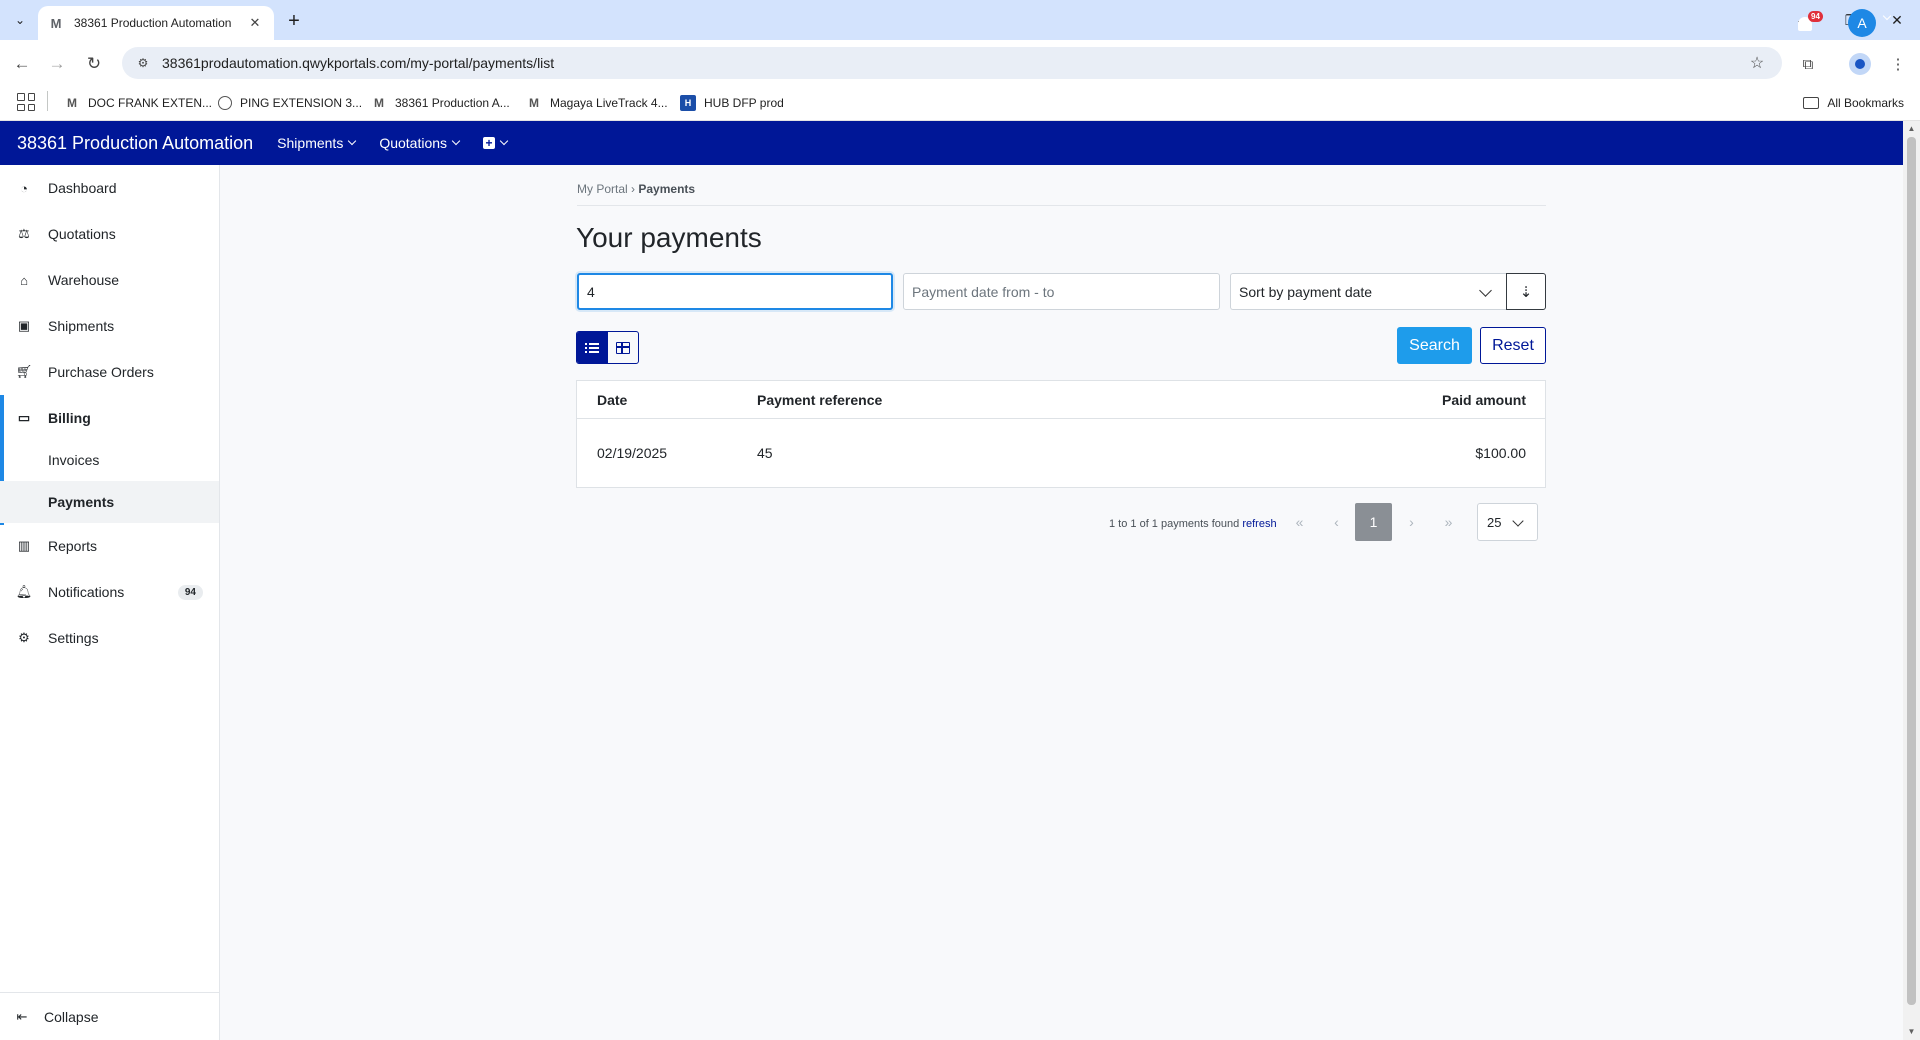 This screenshot has height=1040, width=1920. I want to click on last-page-icon: », so click(1448, 522).